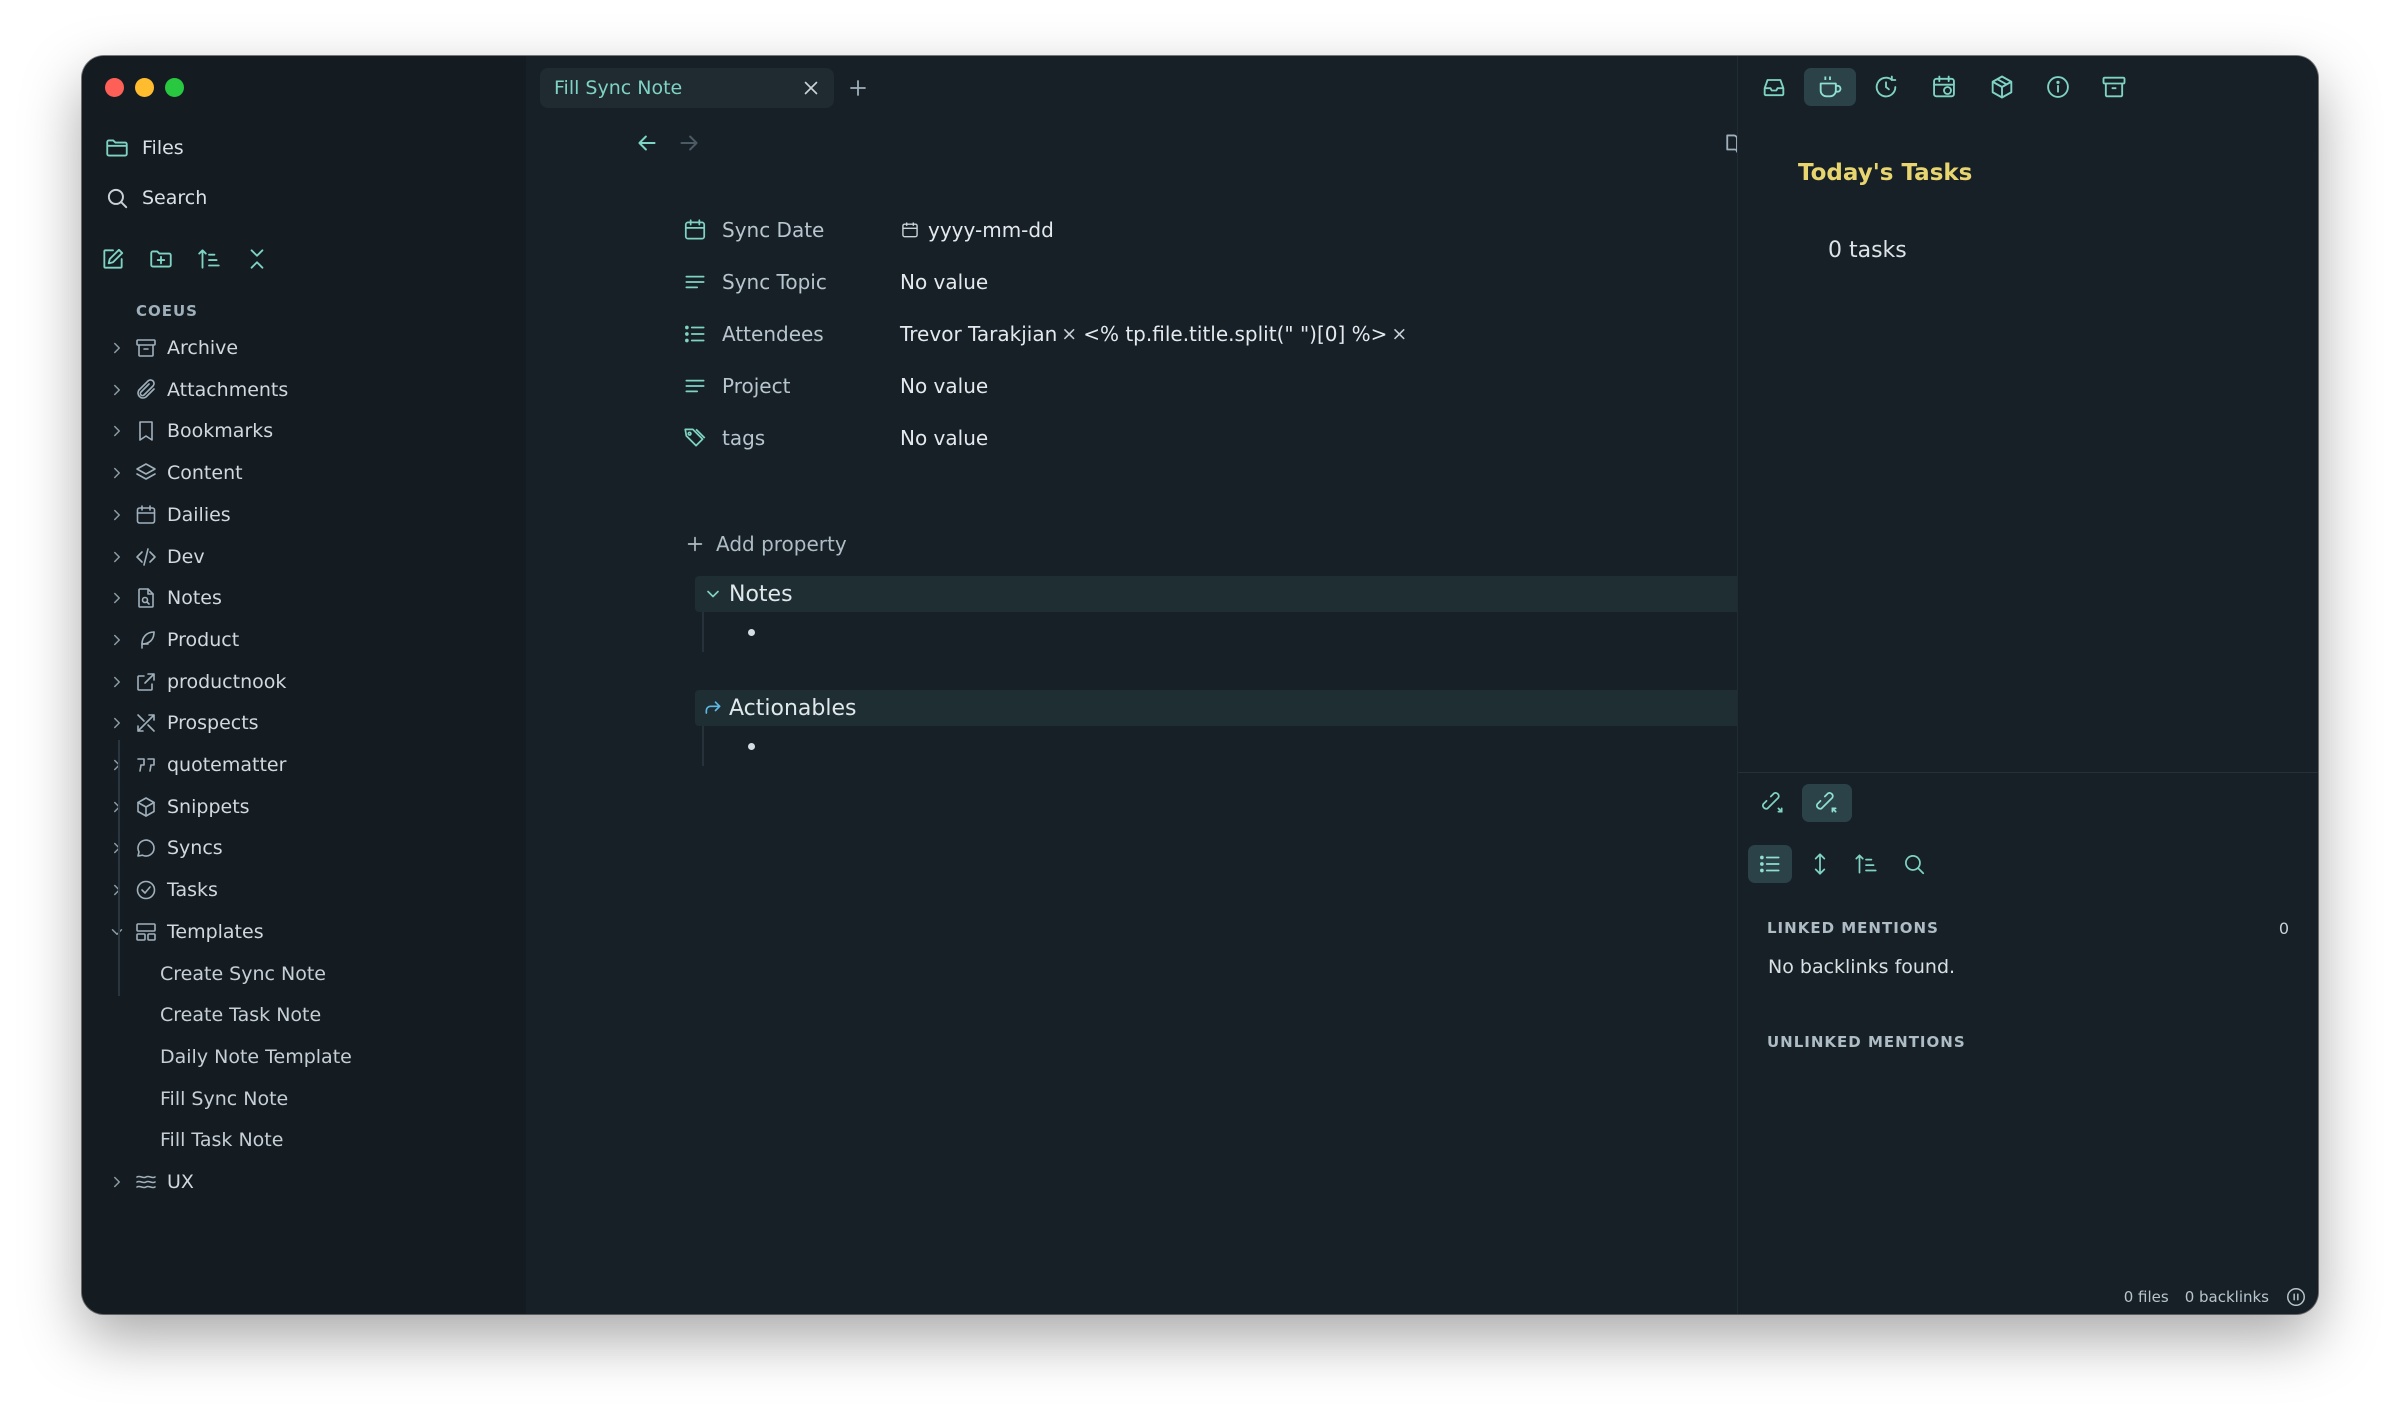 Image resolution: width=2400 pixels, height=1425 pixels. Describe the element at coordinates (2114, 87) in the screenshot. I see `right-tab-archive` at that location.